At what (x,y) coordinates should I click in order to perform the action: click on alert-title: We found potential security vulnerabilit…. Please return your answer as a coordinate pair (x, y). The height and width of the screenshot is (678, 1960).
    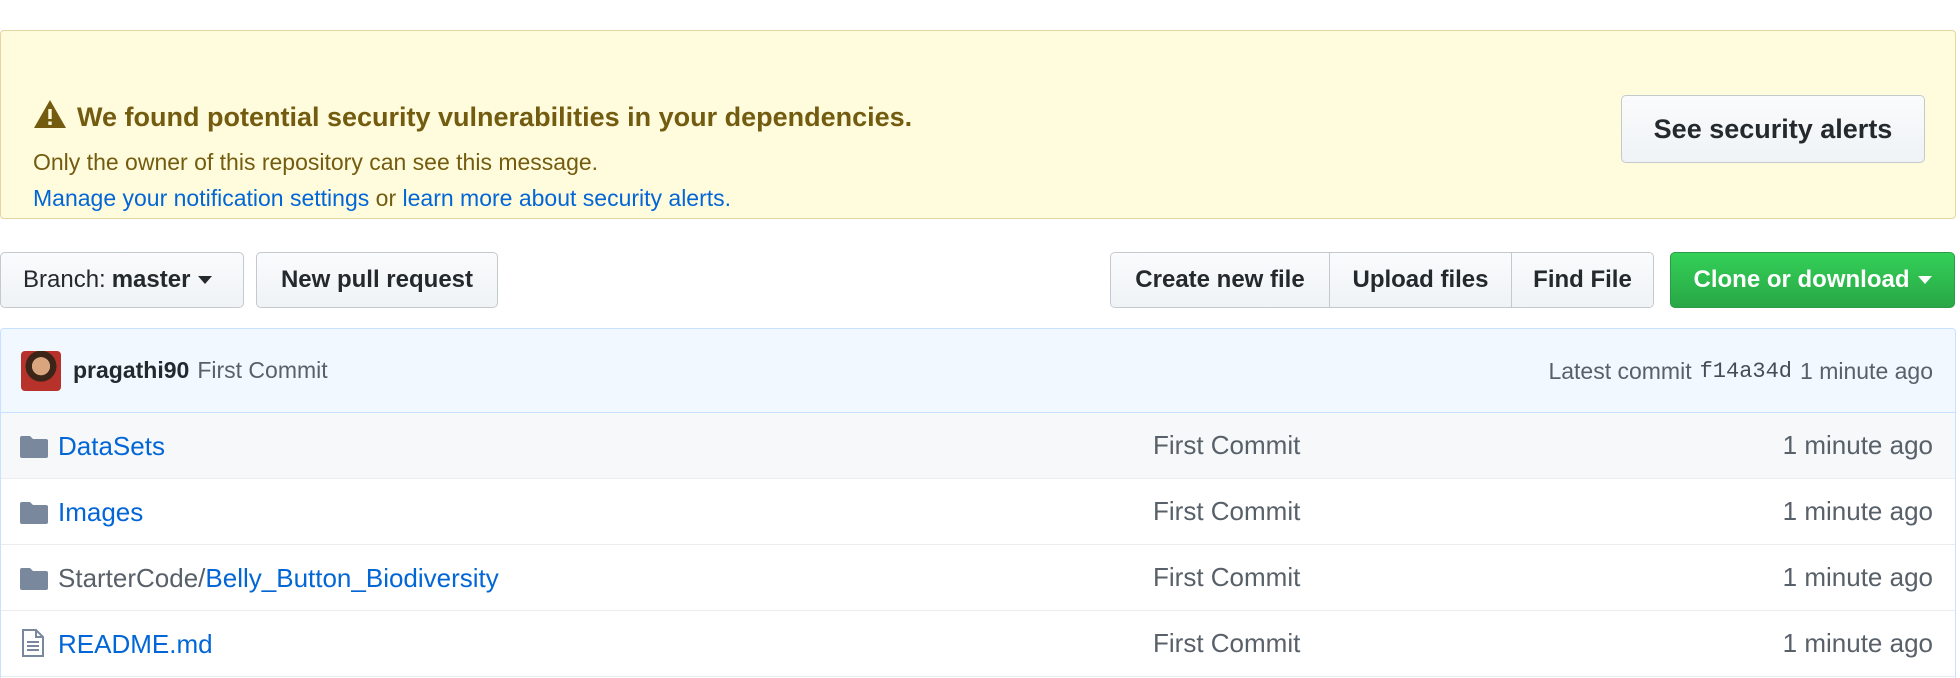
    Looking at the image, I should click on (472, 117).